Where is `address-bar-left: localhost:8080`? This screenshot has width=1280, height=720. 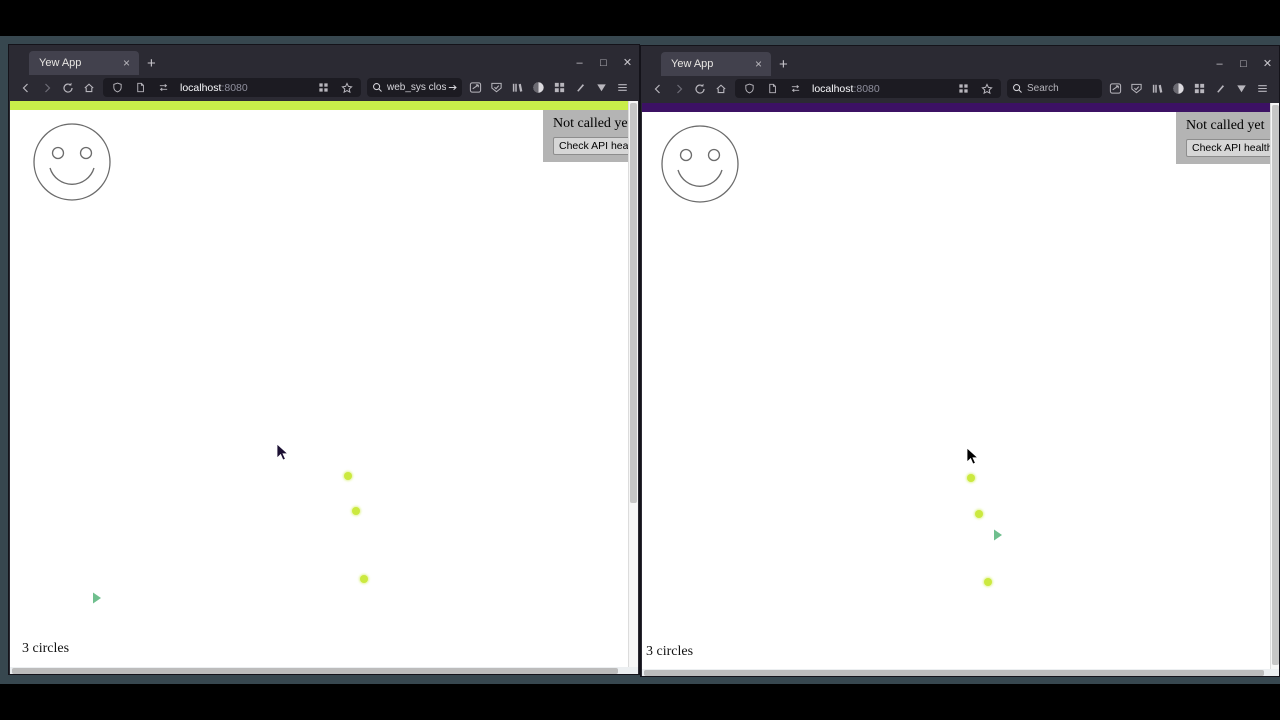
address-bar-left: localhost:8080 is located at coordinates (232, 87).